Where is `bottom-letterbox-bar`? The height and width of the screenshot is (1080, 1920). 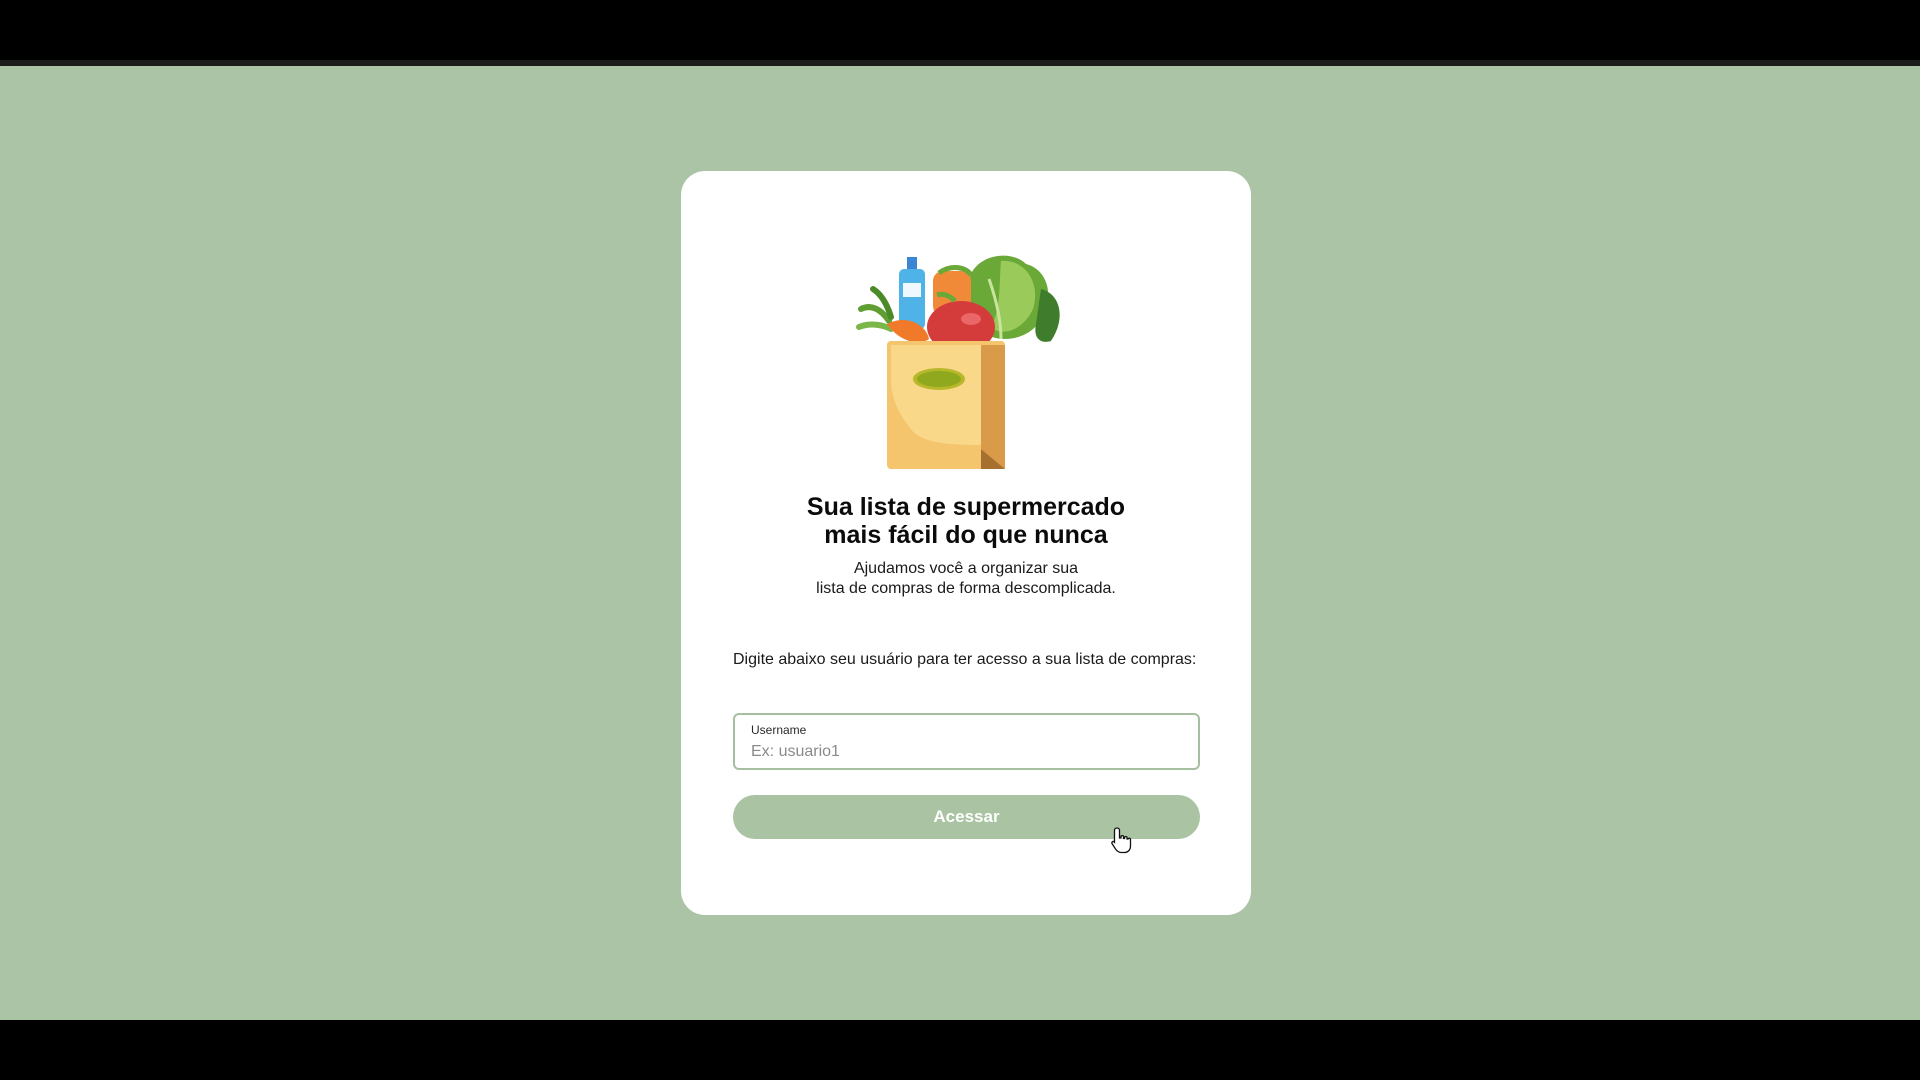
bottom-letterbox-bar is located at coordinates (960, 1050).